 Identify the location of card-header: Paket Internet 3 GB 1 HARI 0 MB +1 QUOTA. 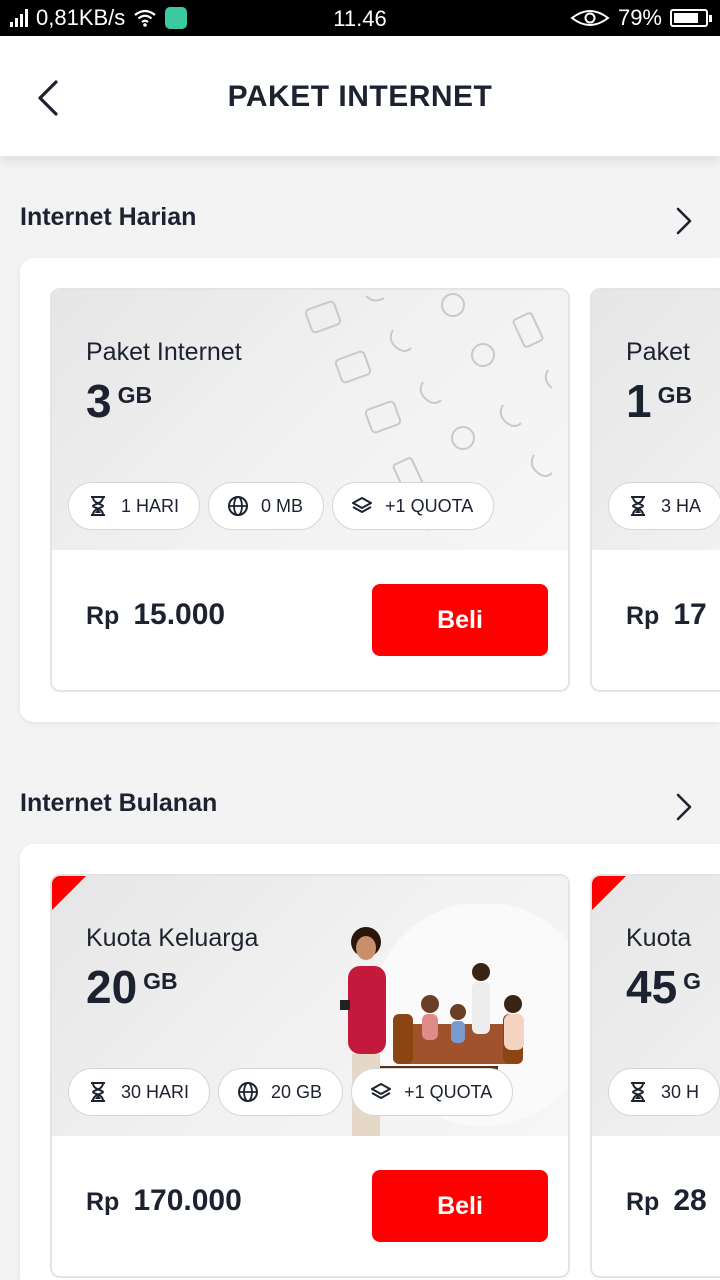
(310, 420).